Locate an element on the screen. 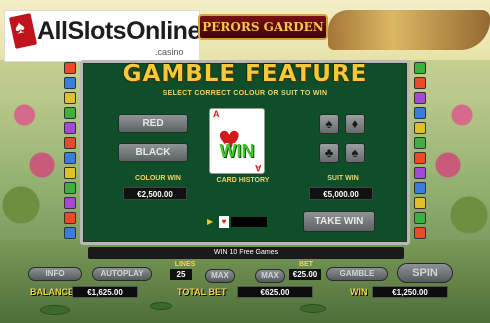 This screenshot has width=490, height=323. balance-value: €1,625.00 is located at coordinates (105, 292).